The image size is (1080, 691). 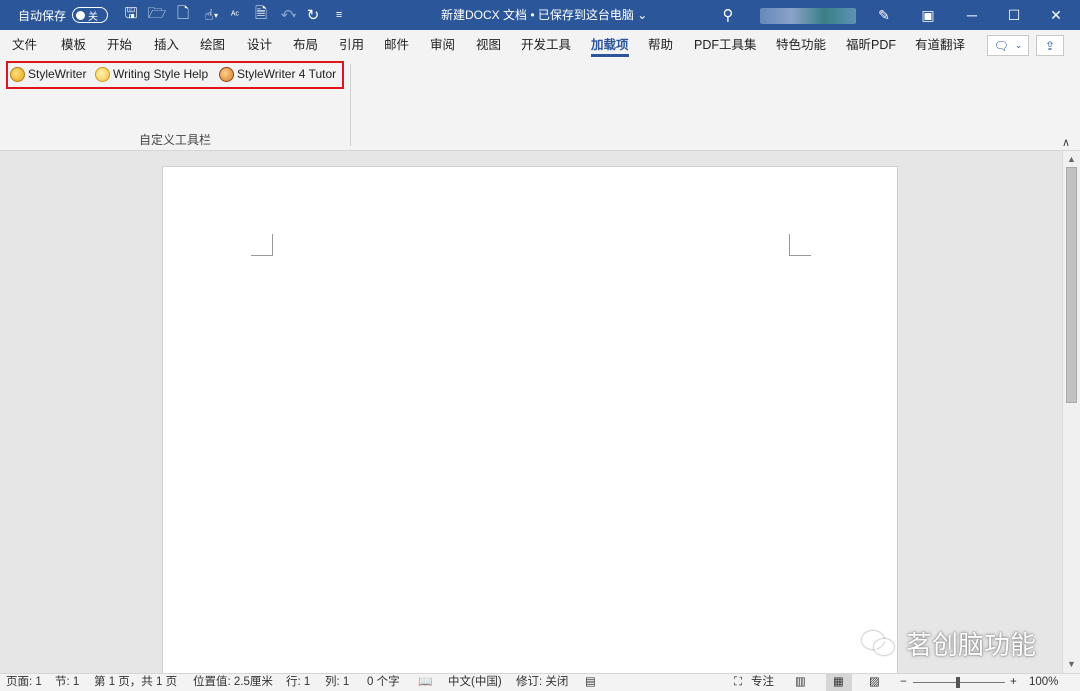 I want to click on redo-icon: ↻, so click(x=313, y=15).